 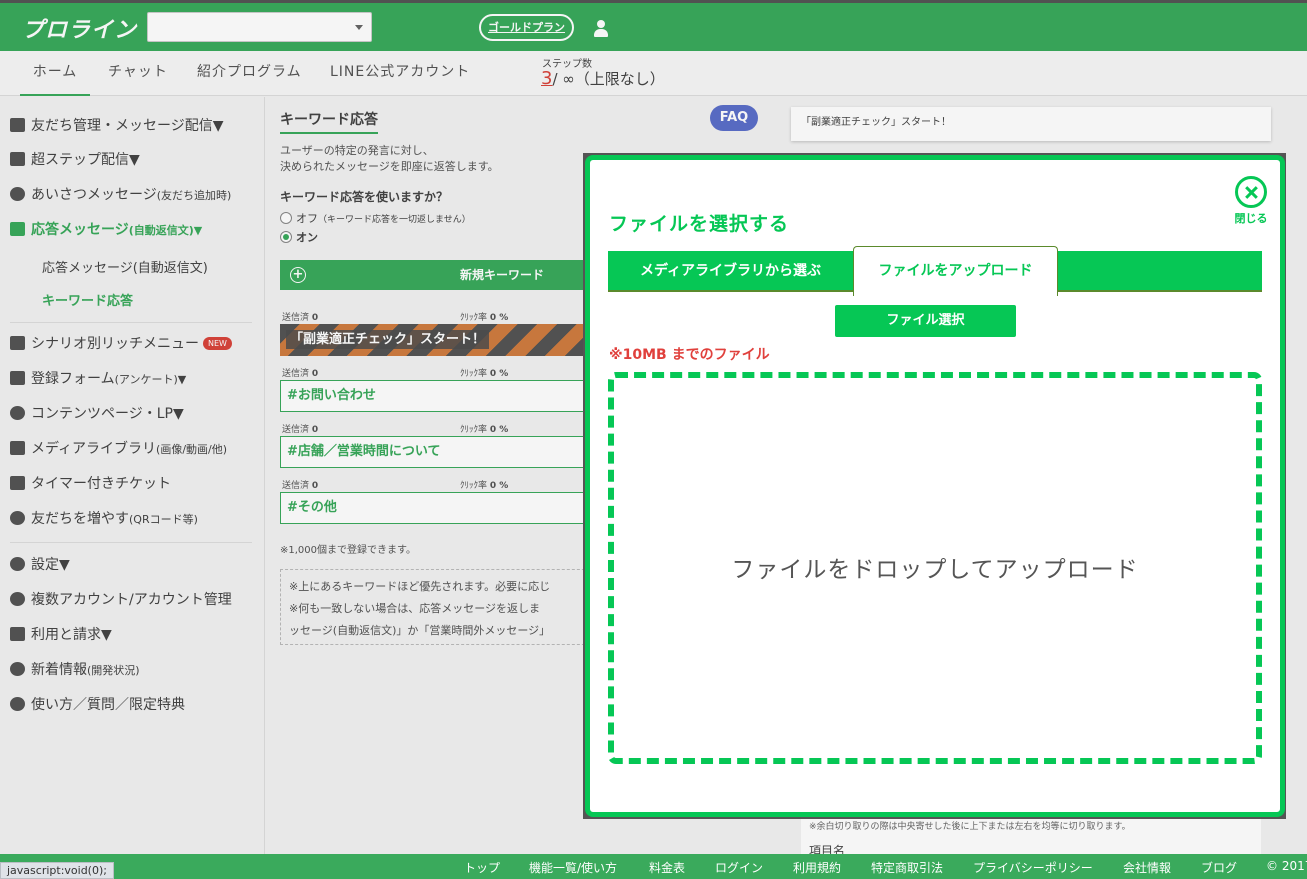 I want to click on dropzone-text: ファイルをドロップしてアップロード, so click(x=935, y=570).